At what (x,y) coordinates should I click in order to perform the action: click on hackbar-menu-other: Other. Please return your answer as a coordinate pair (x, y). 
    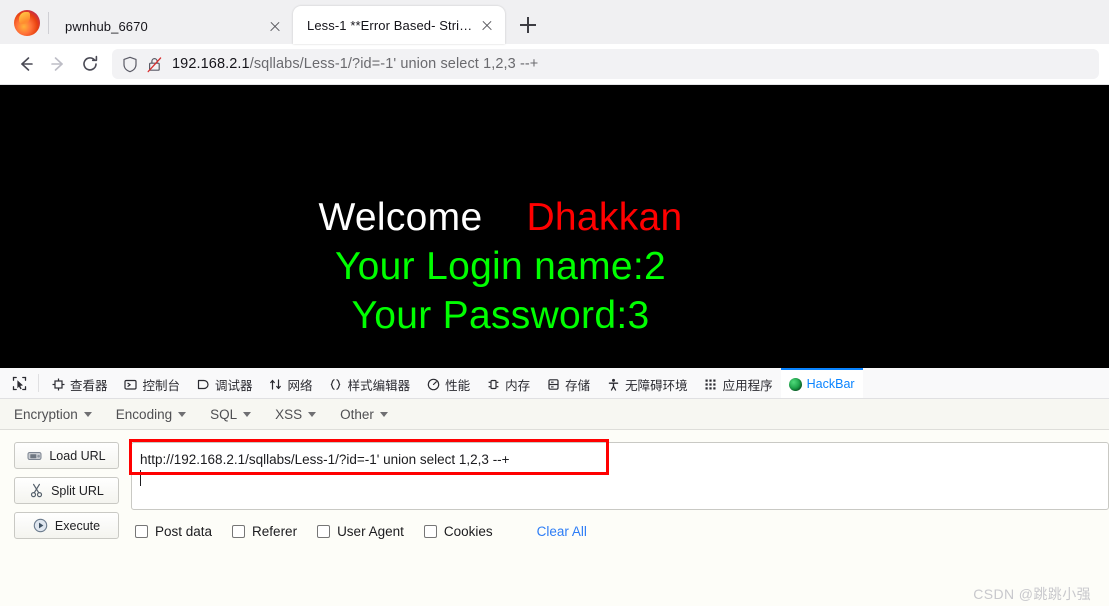
    Looking at the image, I should click on (364, 414).